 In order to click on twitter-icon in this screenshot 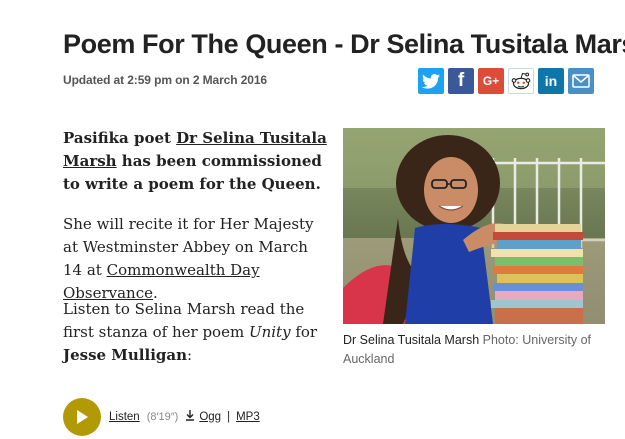, I will do `click(431, 81)`.